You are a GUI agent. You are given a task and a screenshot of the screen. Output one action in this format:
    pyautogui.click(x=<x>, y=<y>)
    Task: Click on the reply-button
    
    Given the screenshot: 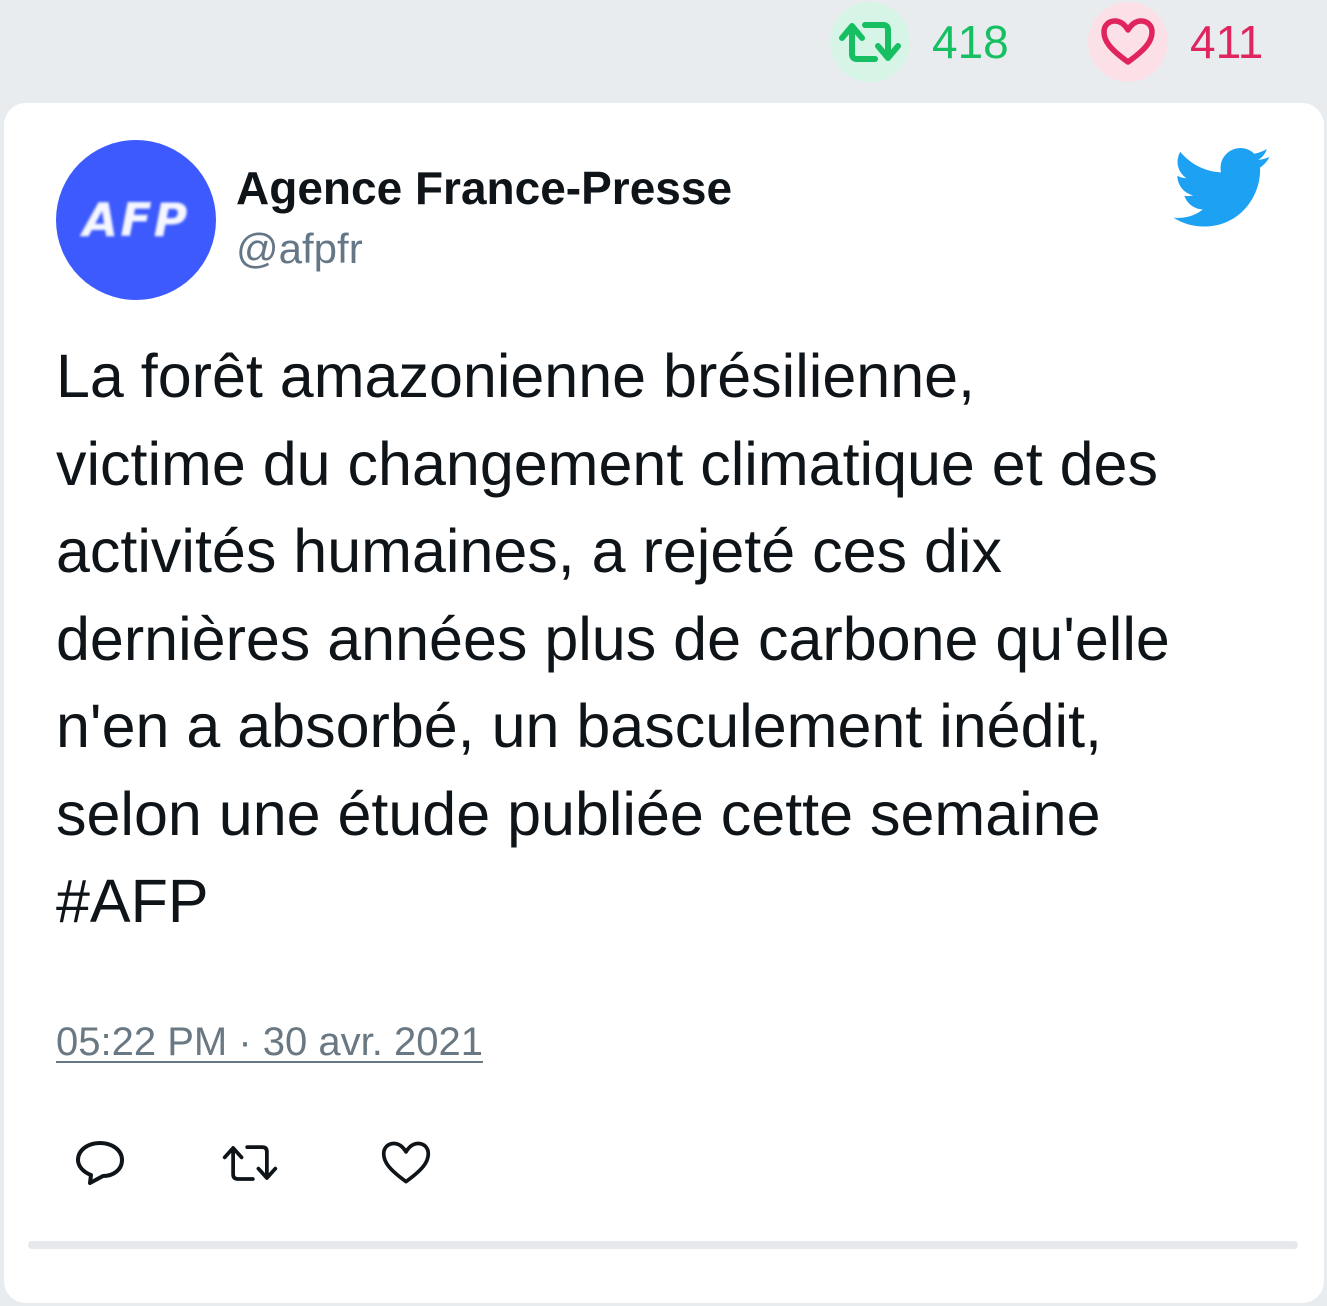 What is the action you would take?
    pyautogui.click(x=100, y=1163)
    